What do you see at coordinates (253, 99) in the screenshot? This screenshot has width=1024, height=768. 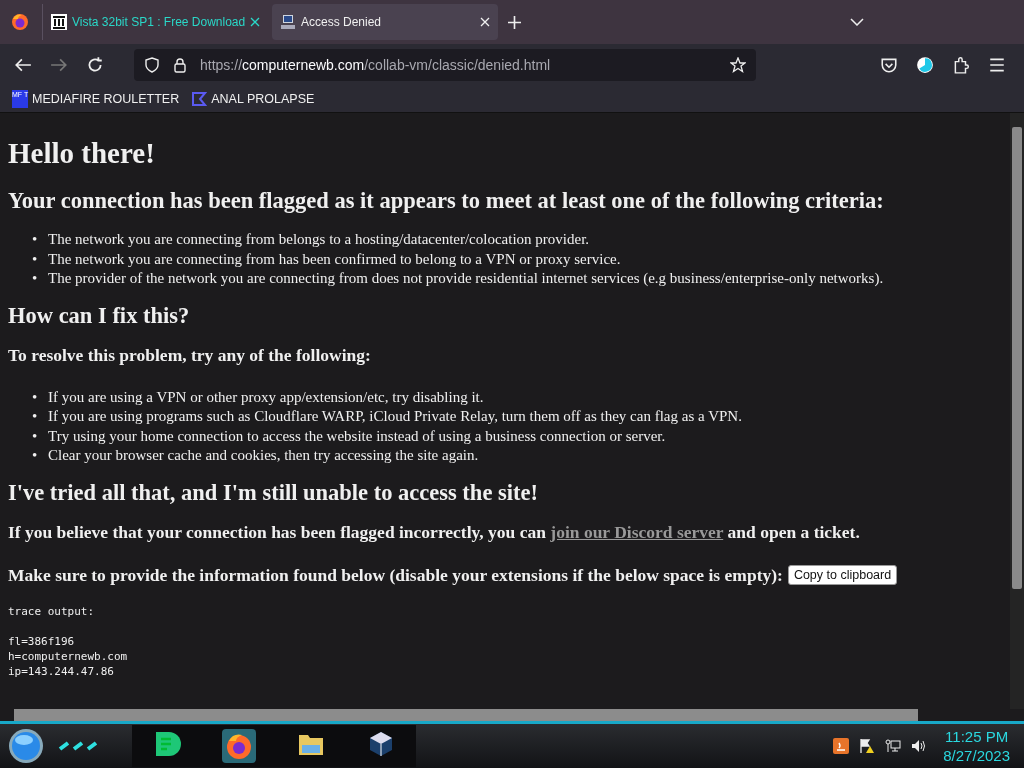 I see `bookmark-item: ANAL PROLAPSE` at bounding box center [253, 99].